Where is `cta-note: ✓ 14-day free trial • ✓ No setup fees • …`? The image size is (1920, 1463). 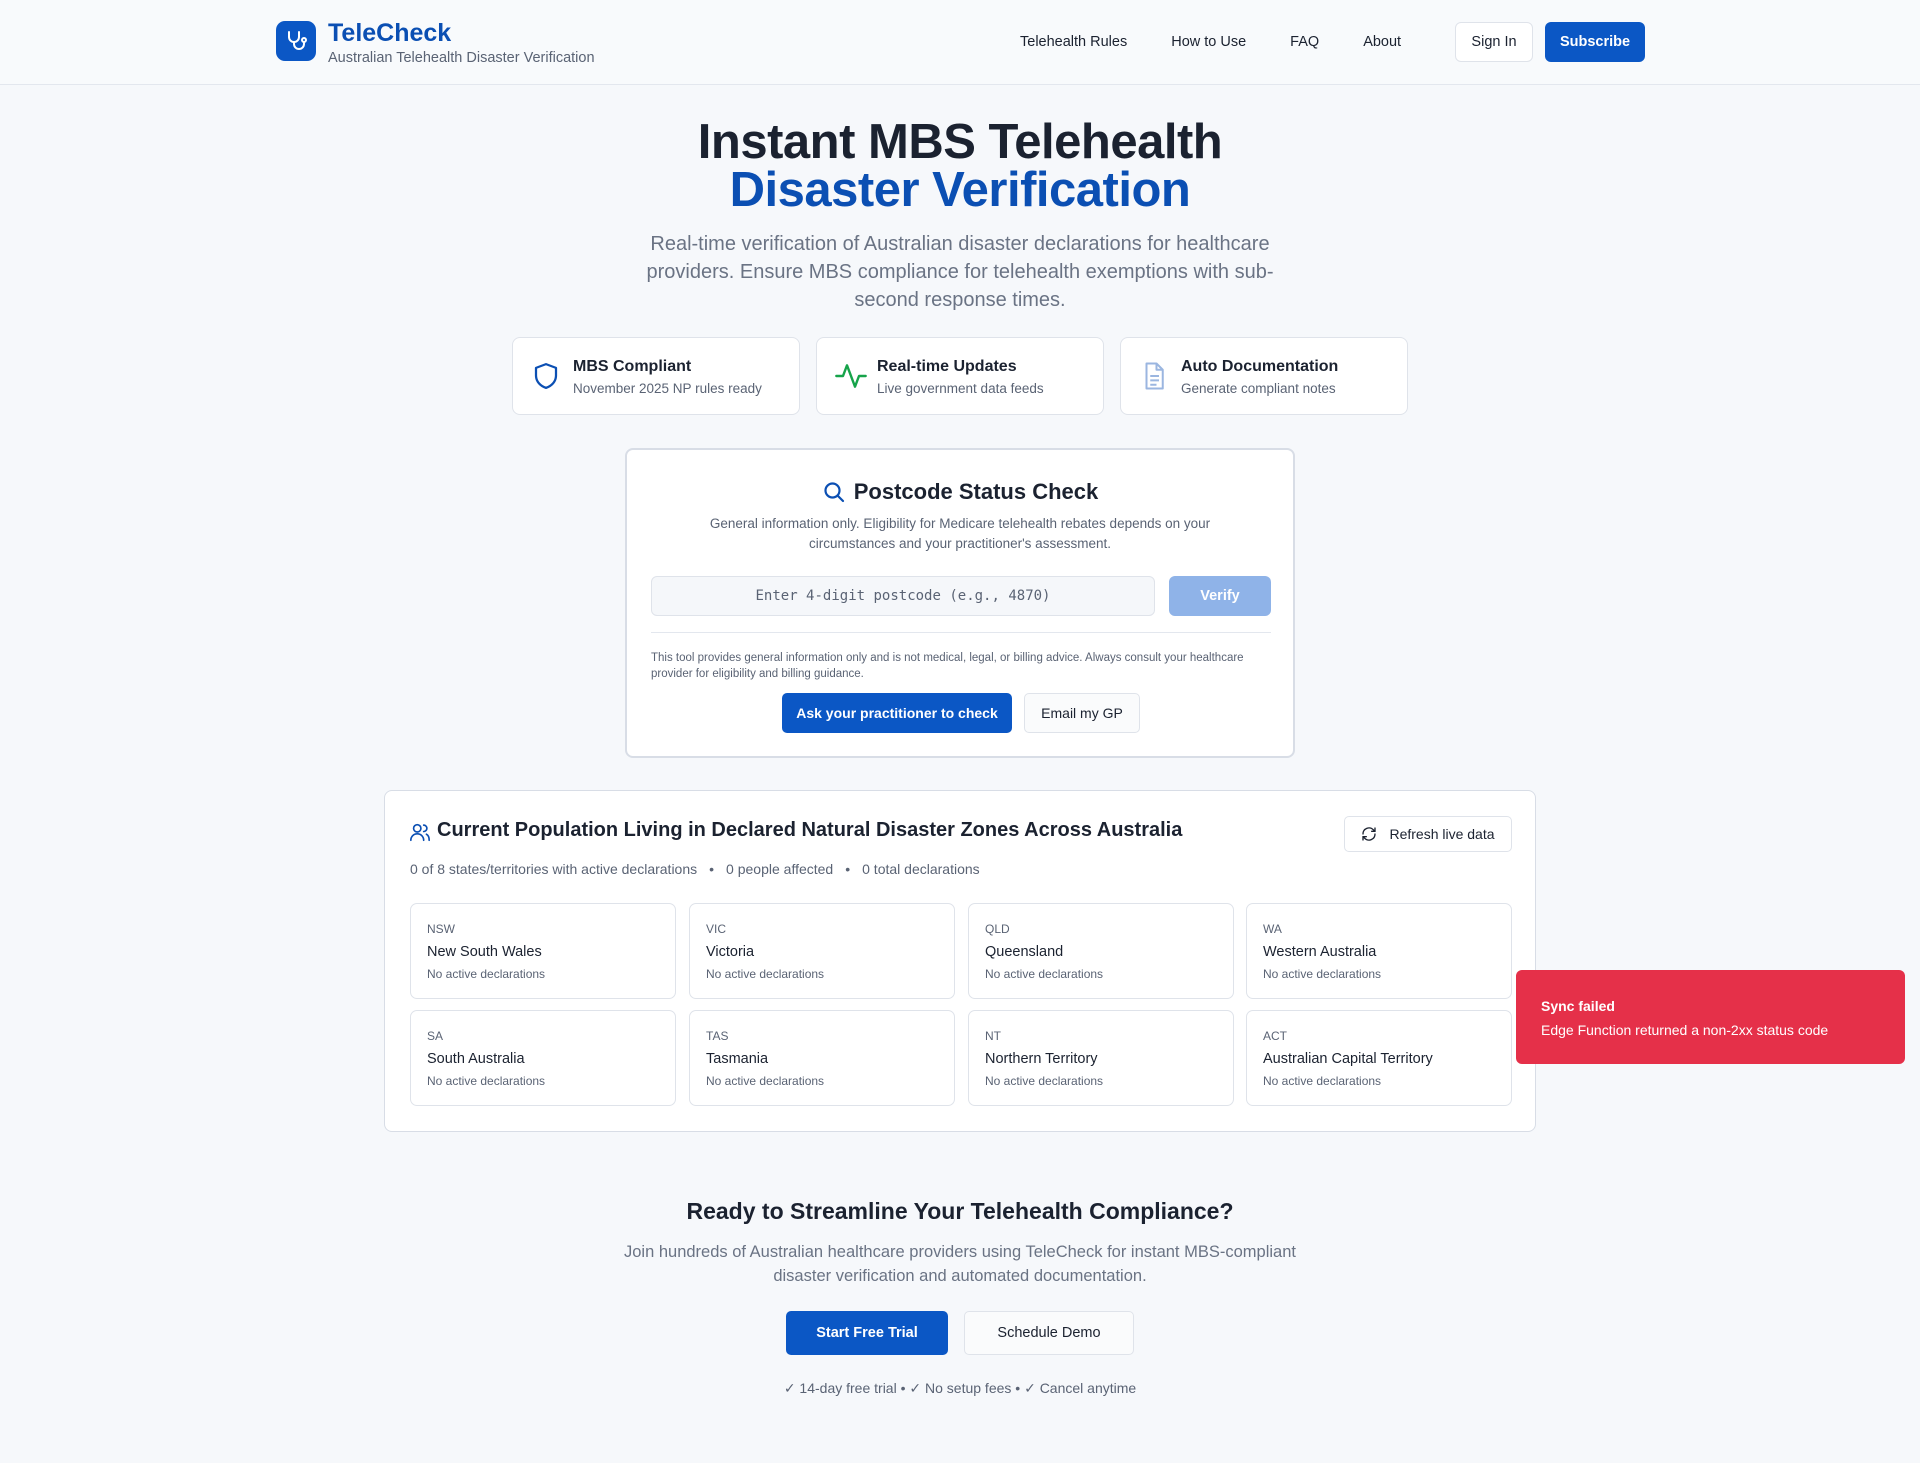 cta-note: ✓ 14-day free trial • ✓ No setup fees • … is located at coordinates (960, 1388).